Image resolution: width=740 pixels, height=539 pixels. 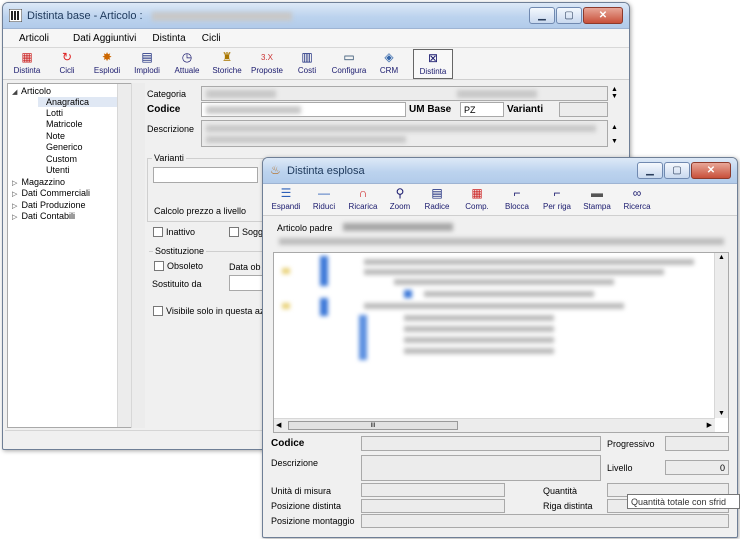 I want to click on toolbar-cicli-button: ↻ Cicli, so click(x=67, y=64).